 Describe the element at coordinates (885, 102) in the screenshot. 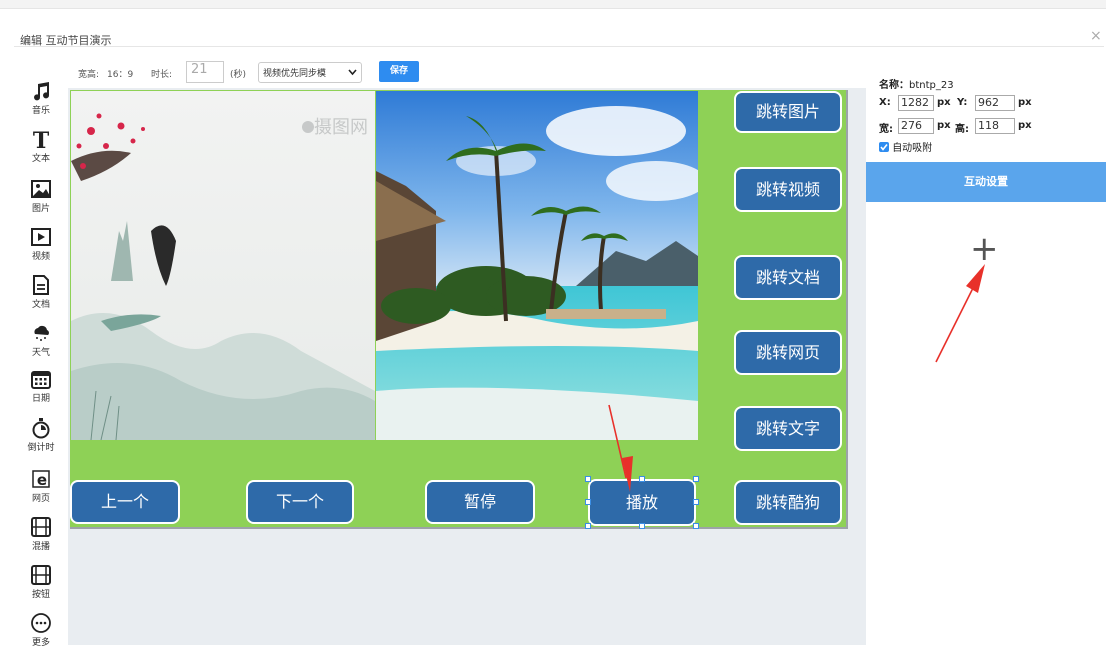

I see `x-label: X:` at that location.